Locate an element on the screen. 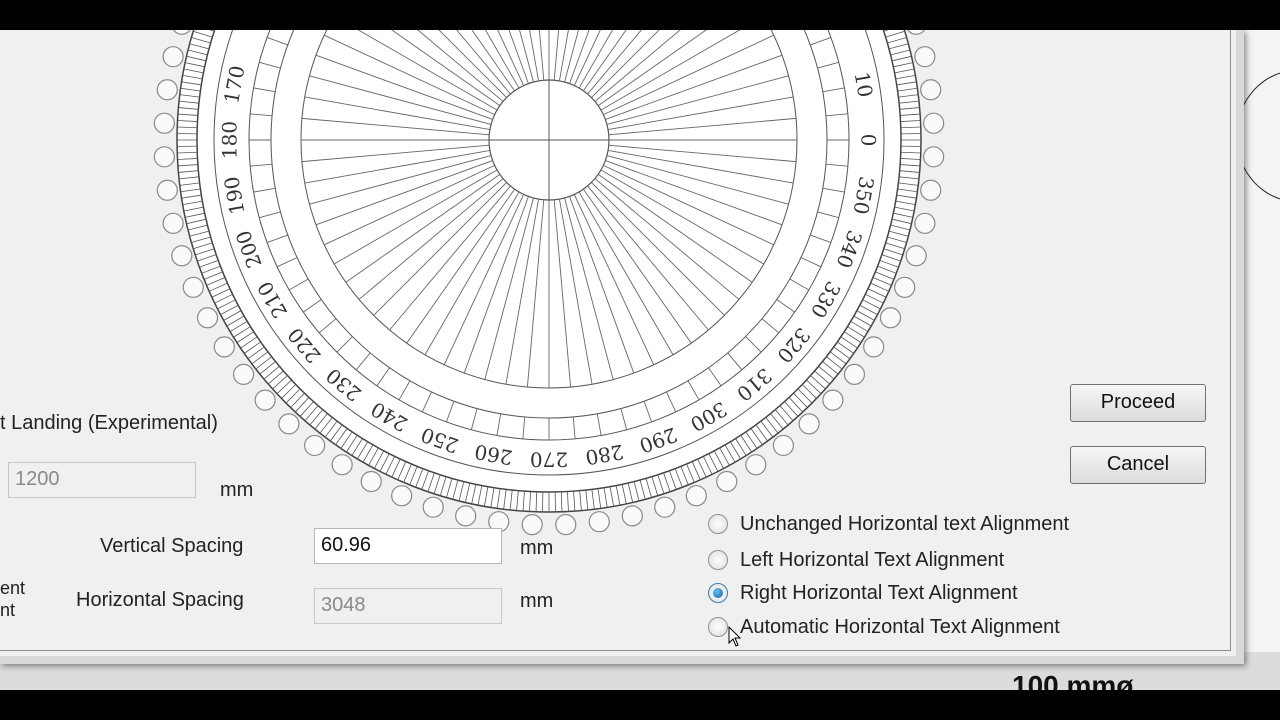 This screenshot has width=1280, height=720. radio-label: Automatic Horizontal Text Alignment is located at coordinates (900, 626).